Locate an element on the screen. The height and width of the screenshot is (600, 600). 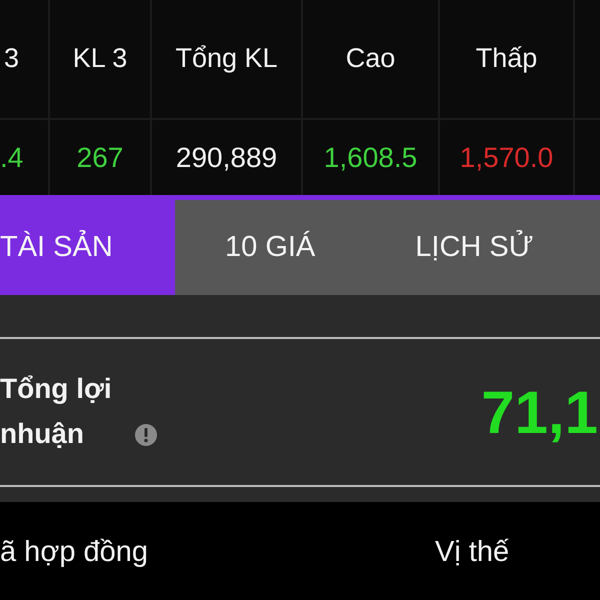
column-header: KL 3 is located at coordinates (101, 60).